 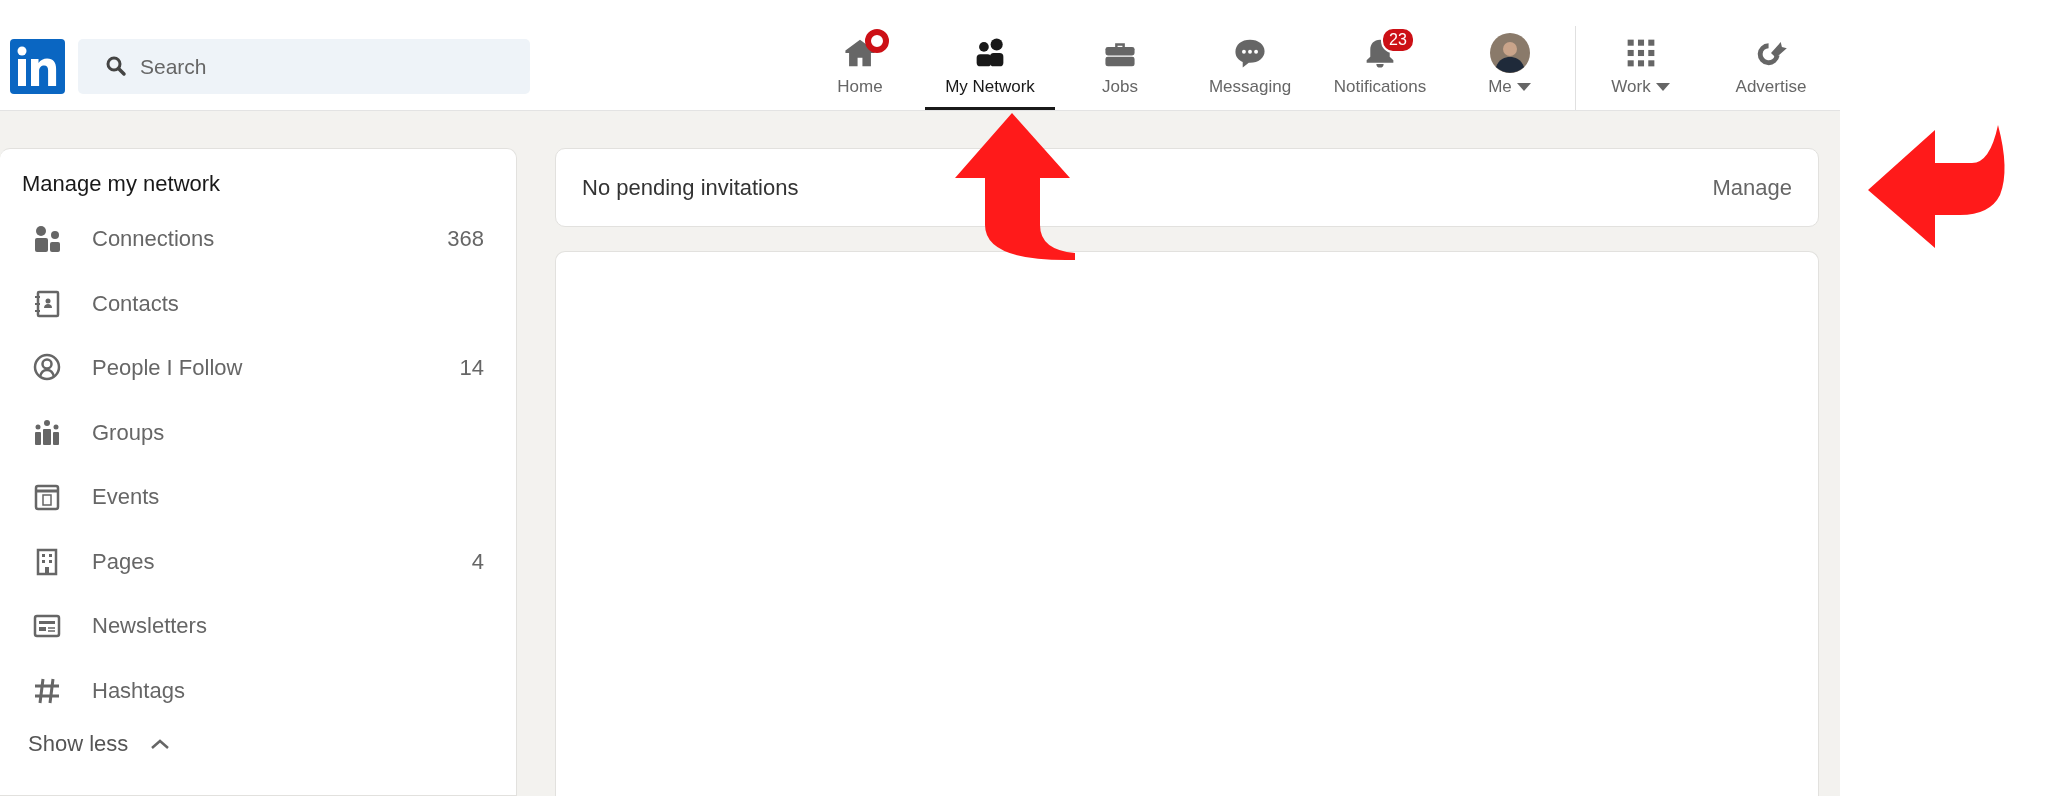 I want to click on nav-tab: Home, so click(x=860, y=55).